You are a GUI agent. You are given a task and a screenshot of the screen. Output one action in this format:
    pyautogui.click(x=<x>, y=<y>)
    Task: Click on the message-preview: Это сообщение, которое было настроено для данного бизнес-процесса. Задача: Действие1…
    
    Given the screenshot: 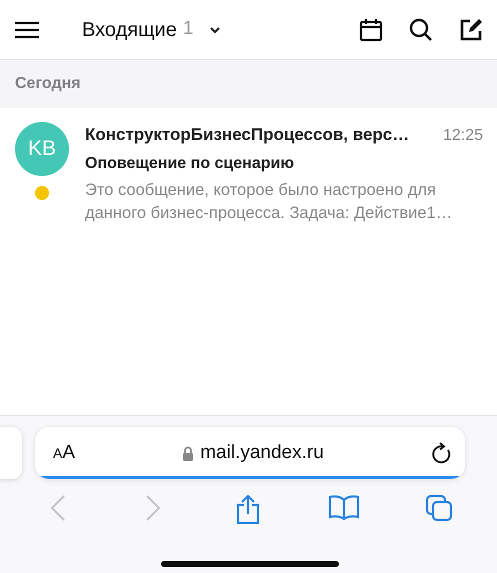 What is the action you would take?
    pyautogui.click(x=269, y=202)
    